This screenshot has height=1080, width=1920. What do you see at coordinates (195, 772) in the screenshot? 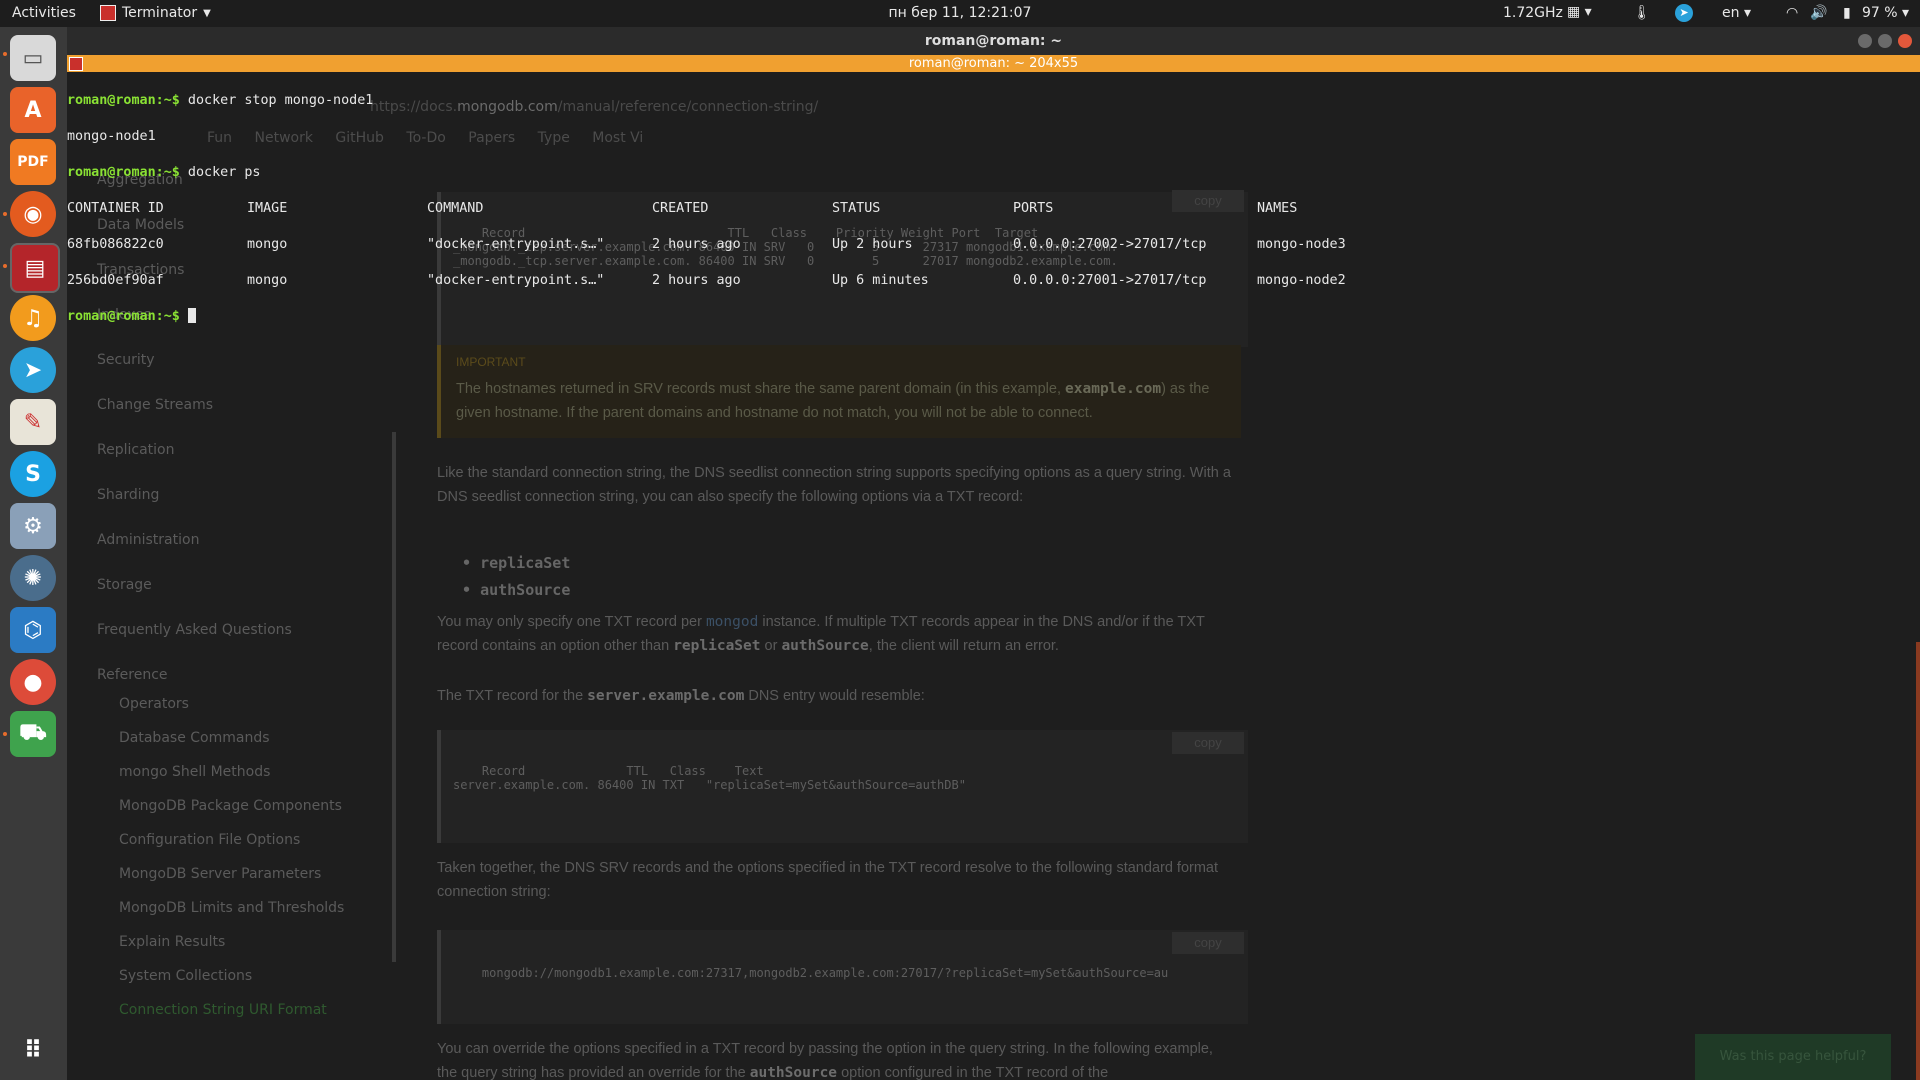
I see `sidebar-subitem: mongo Shell Methods` at bounding box center [195, 772].